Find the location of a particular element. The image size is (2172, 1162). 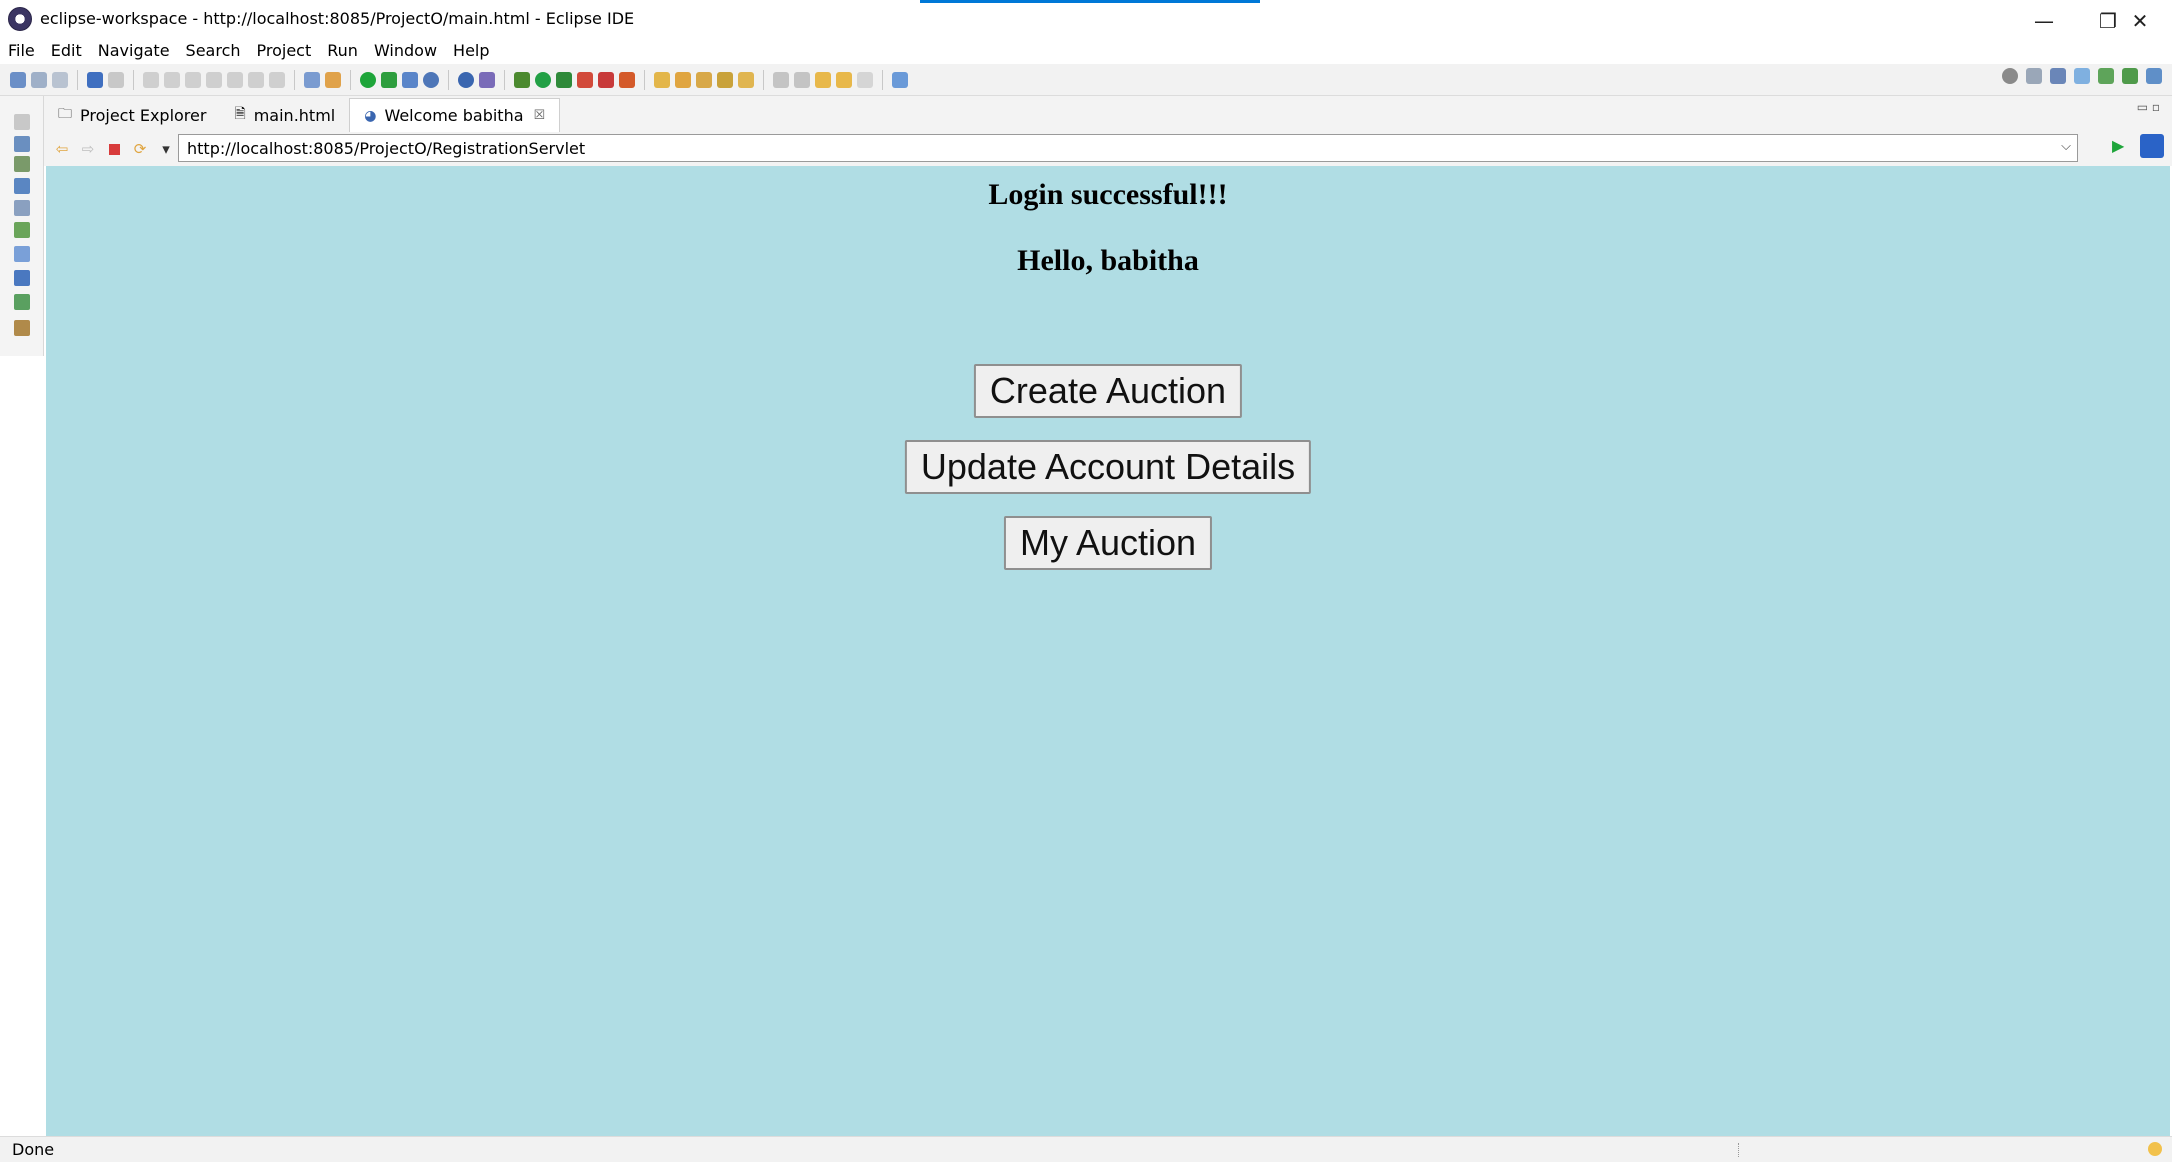

servers-icon is located at coordinates (22, 164).